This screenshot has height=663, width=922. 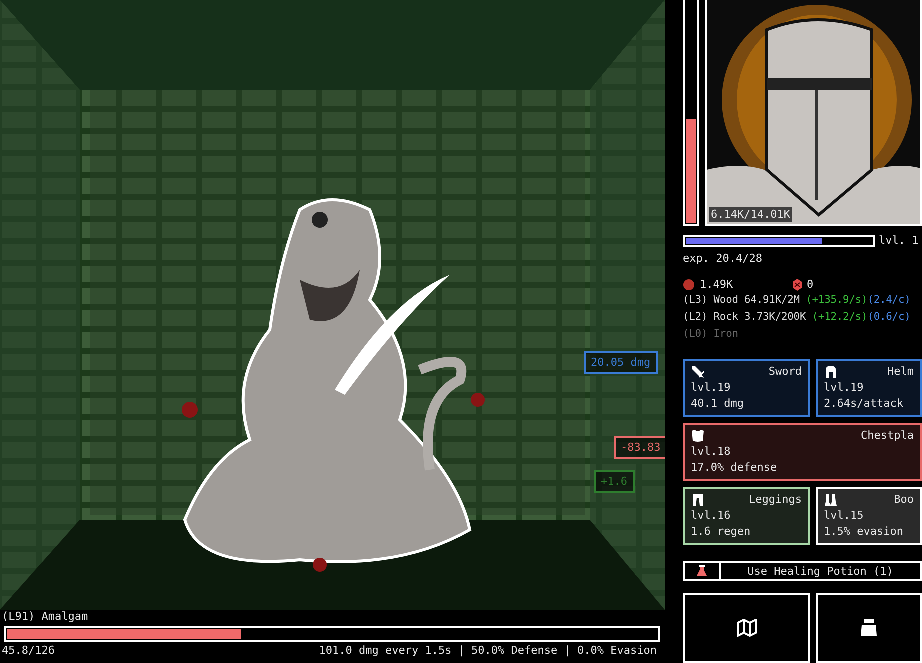 What do you see at coordinates (711, 452) in the screenshot?
I see `equipment-level: lvl.18` at bounding box center [711, 452].